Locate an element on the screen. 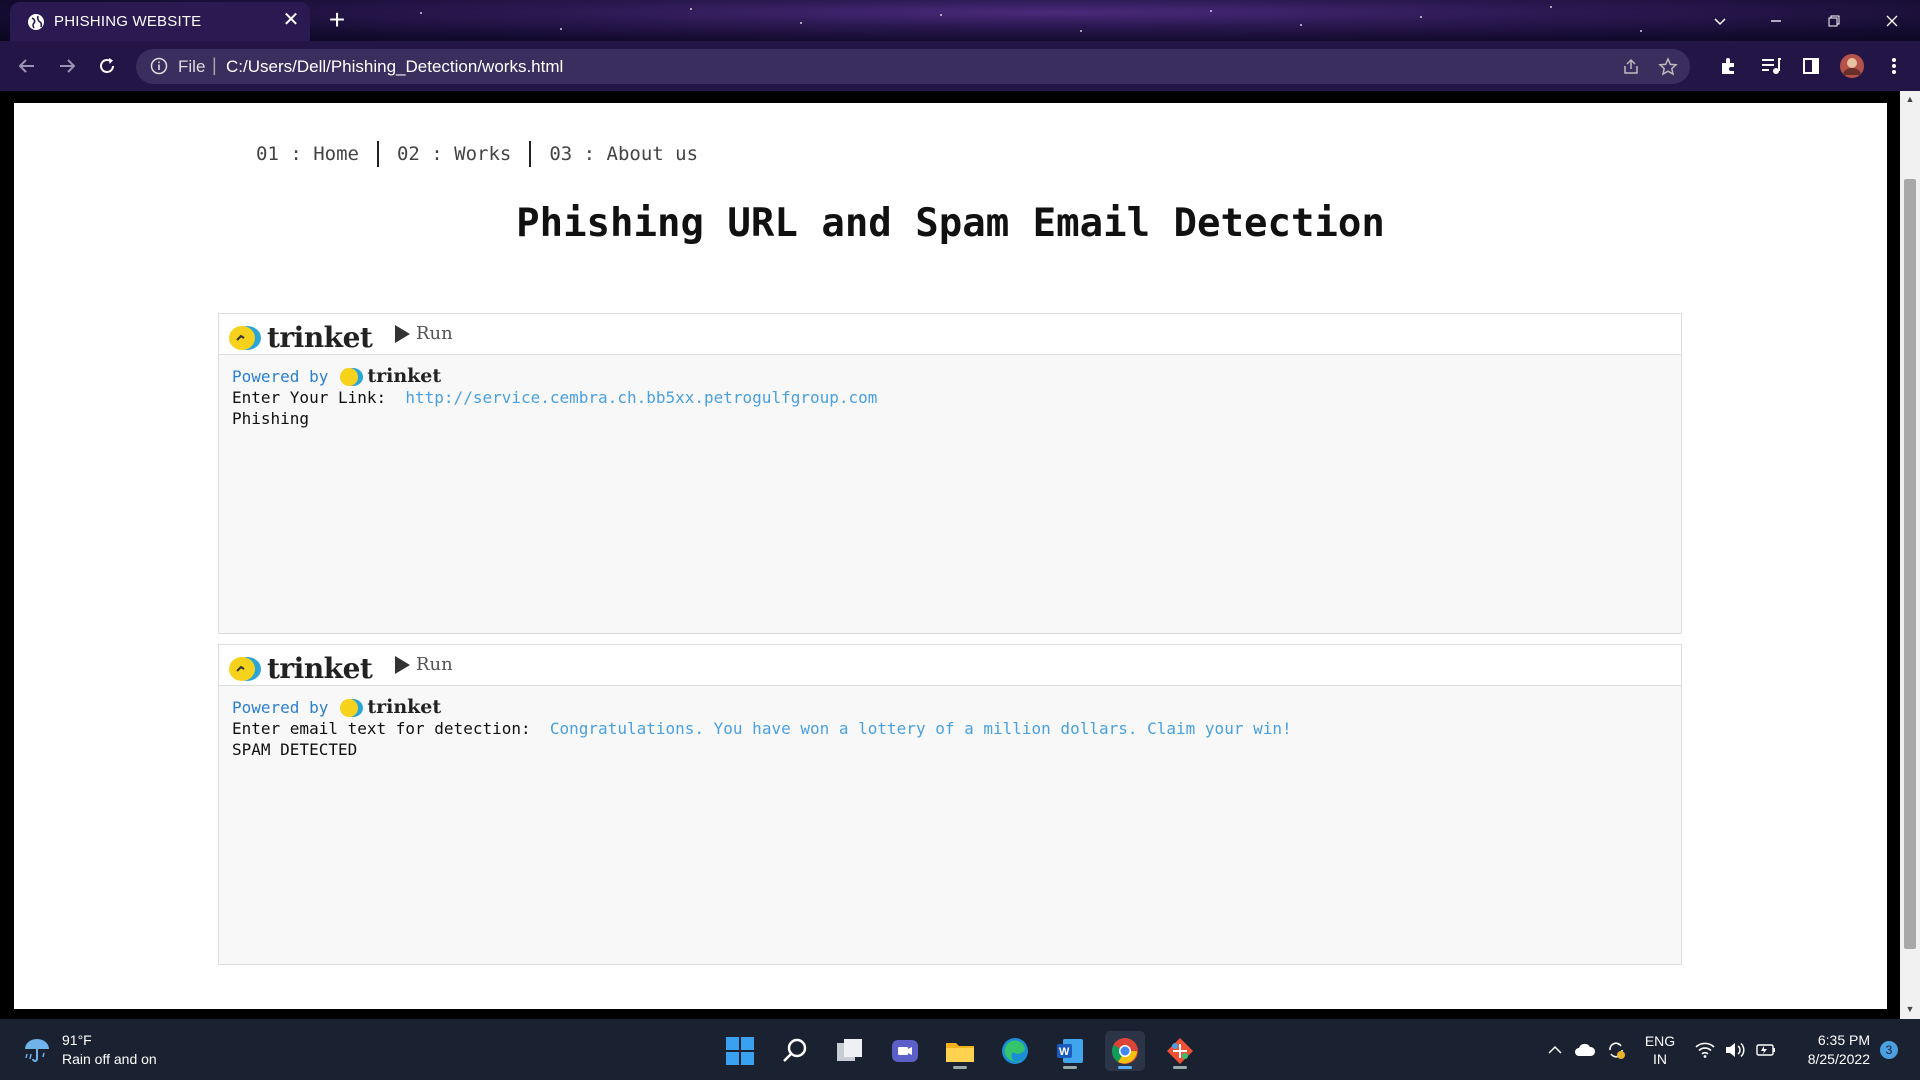 This screenshot has width=1920, height=1080. task-view-icon is located at coordinates (849, 1050).